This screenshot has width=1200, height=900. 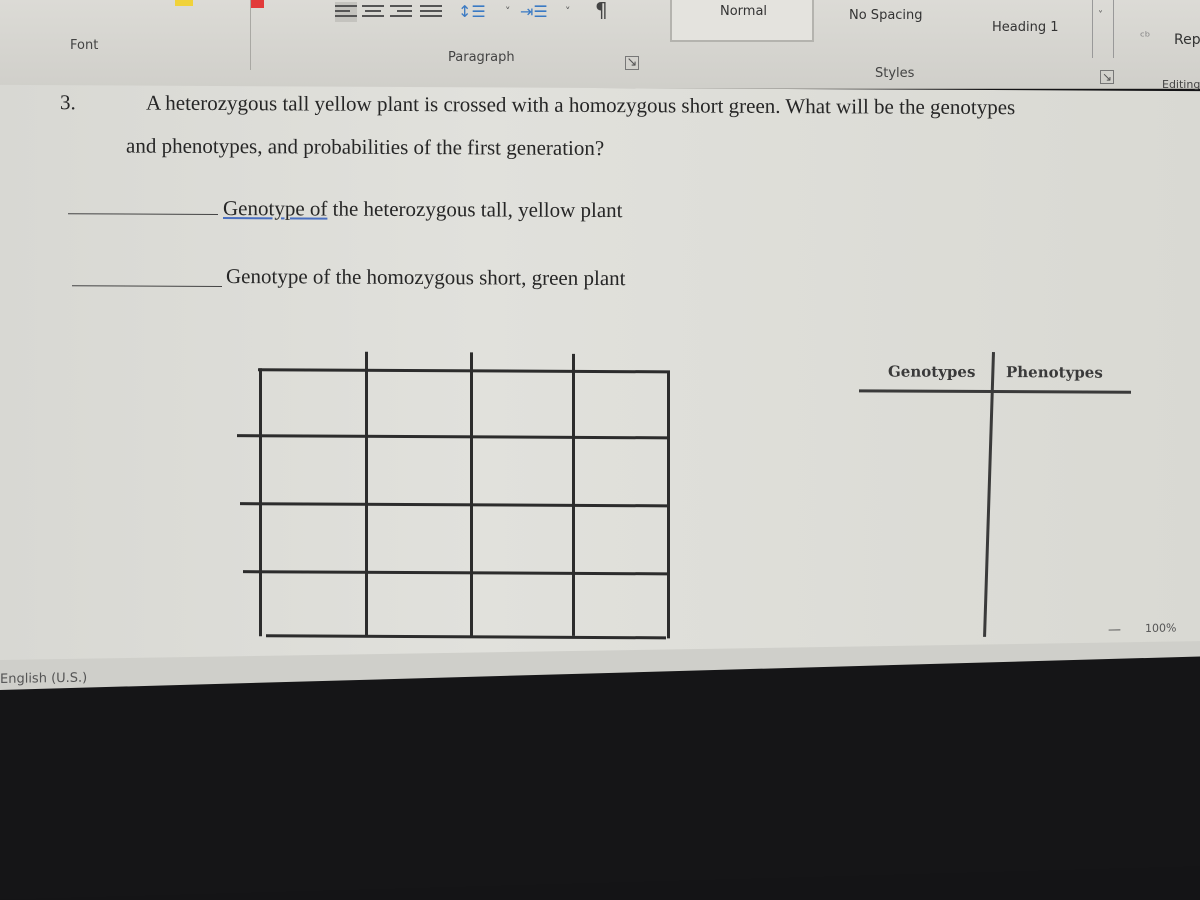 What do you see at coordinates (632, 63) in the screenshot?
I see `paragraph-dialog-launcher-icon: ↘` at bounding box center [632, 63].